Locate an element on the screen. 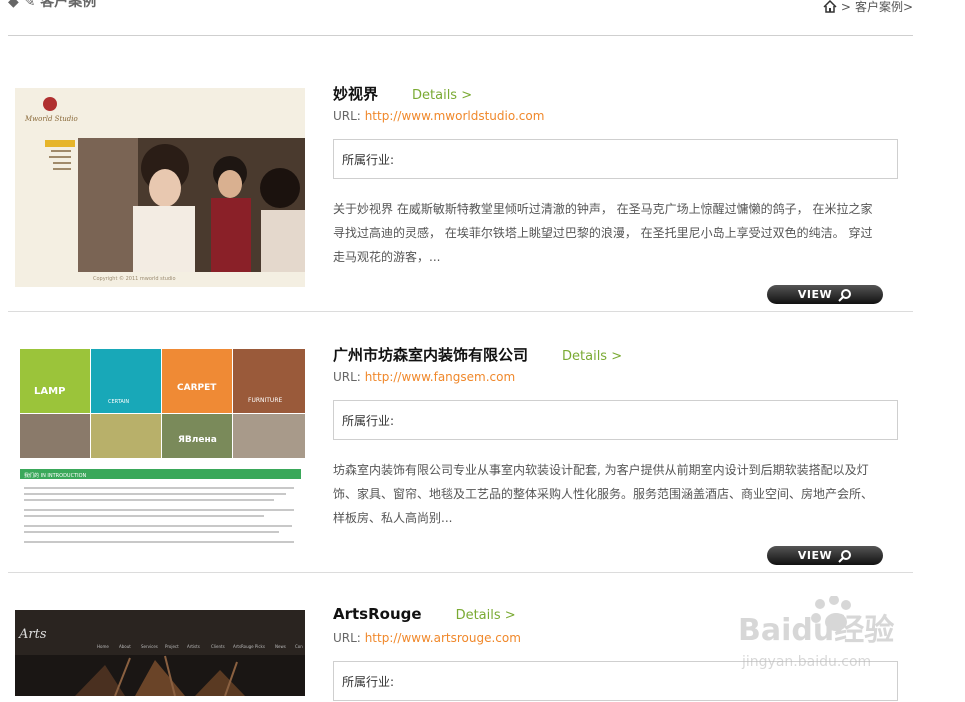 The height and width of the screenshot is (702, 965). section-title: ◆ ✎ 客户案例 is located at coordinates (52, 5).